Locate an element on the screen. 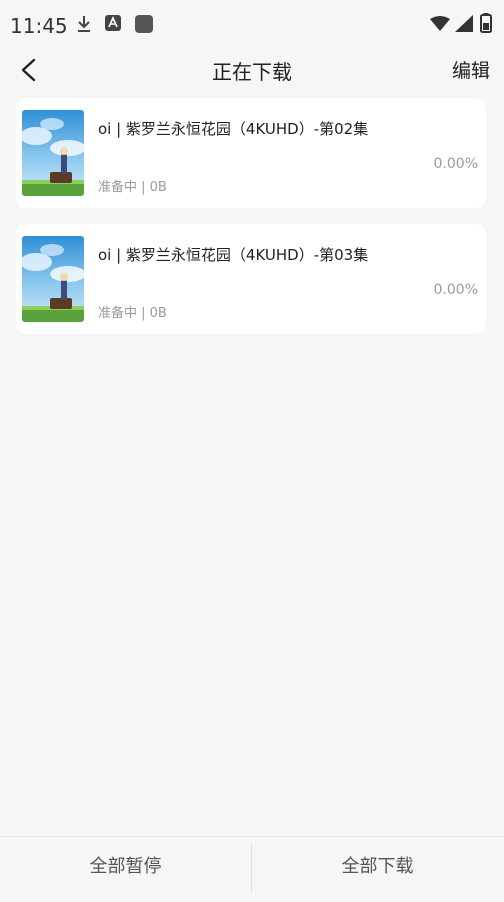 This screenshot has height=902, width=504. status-time: 11:45 is located at coordinates (39, 26).